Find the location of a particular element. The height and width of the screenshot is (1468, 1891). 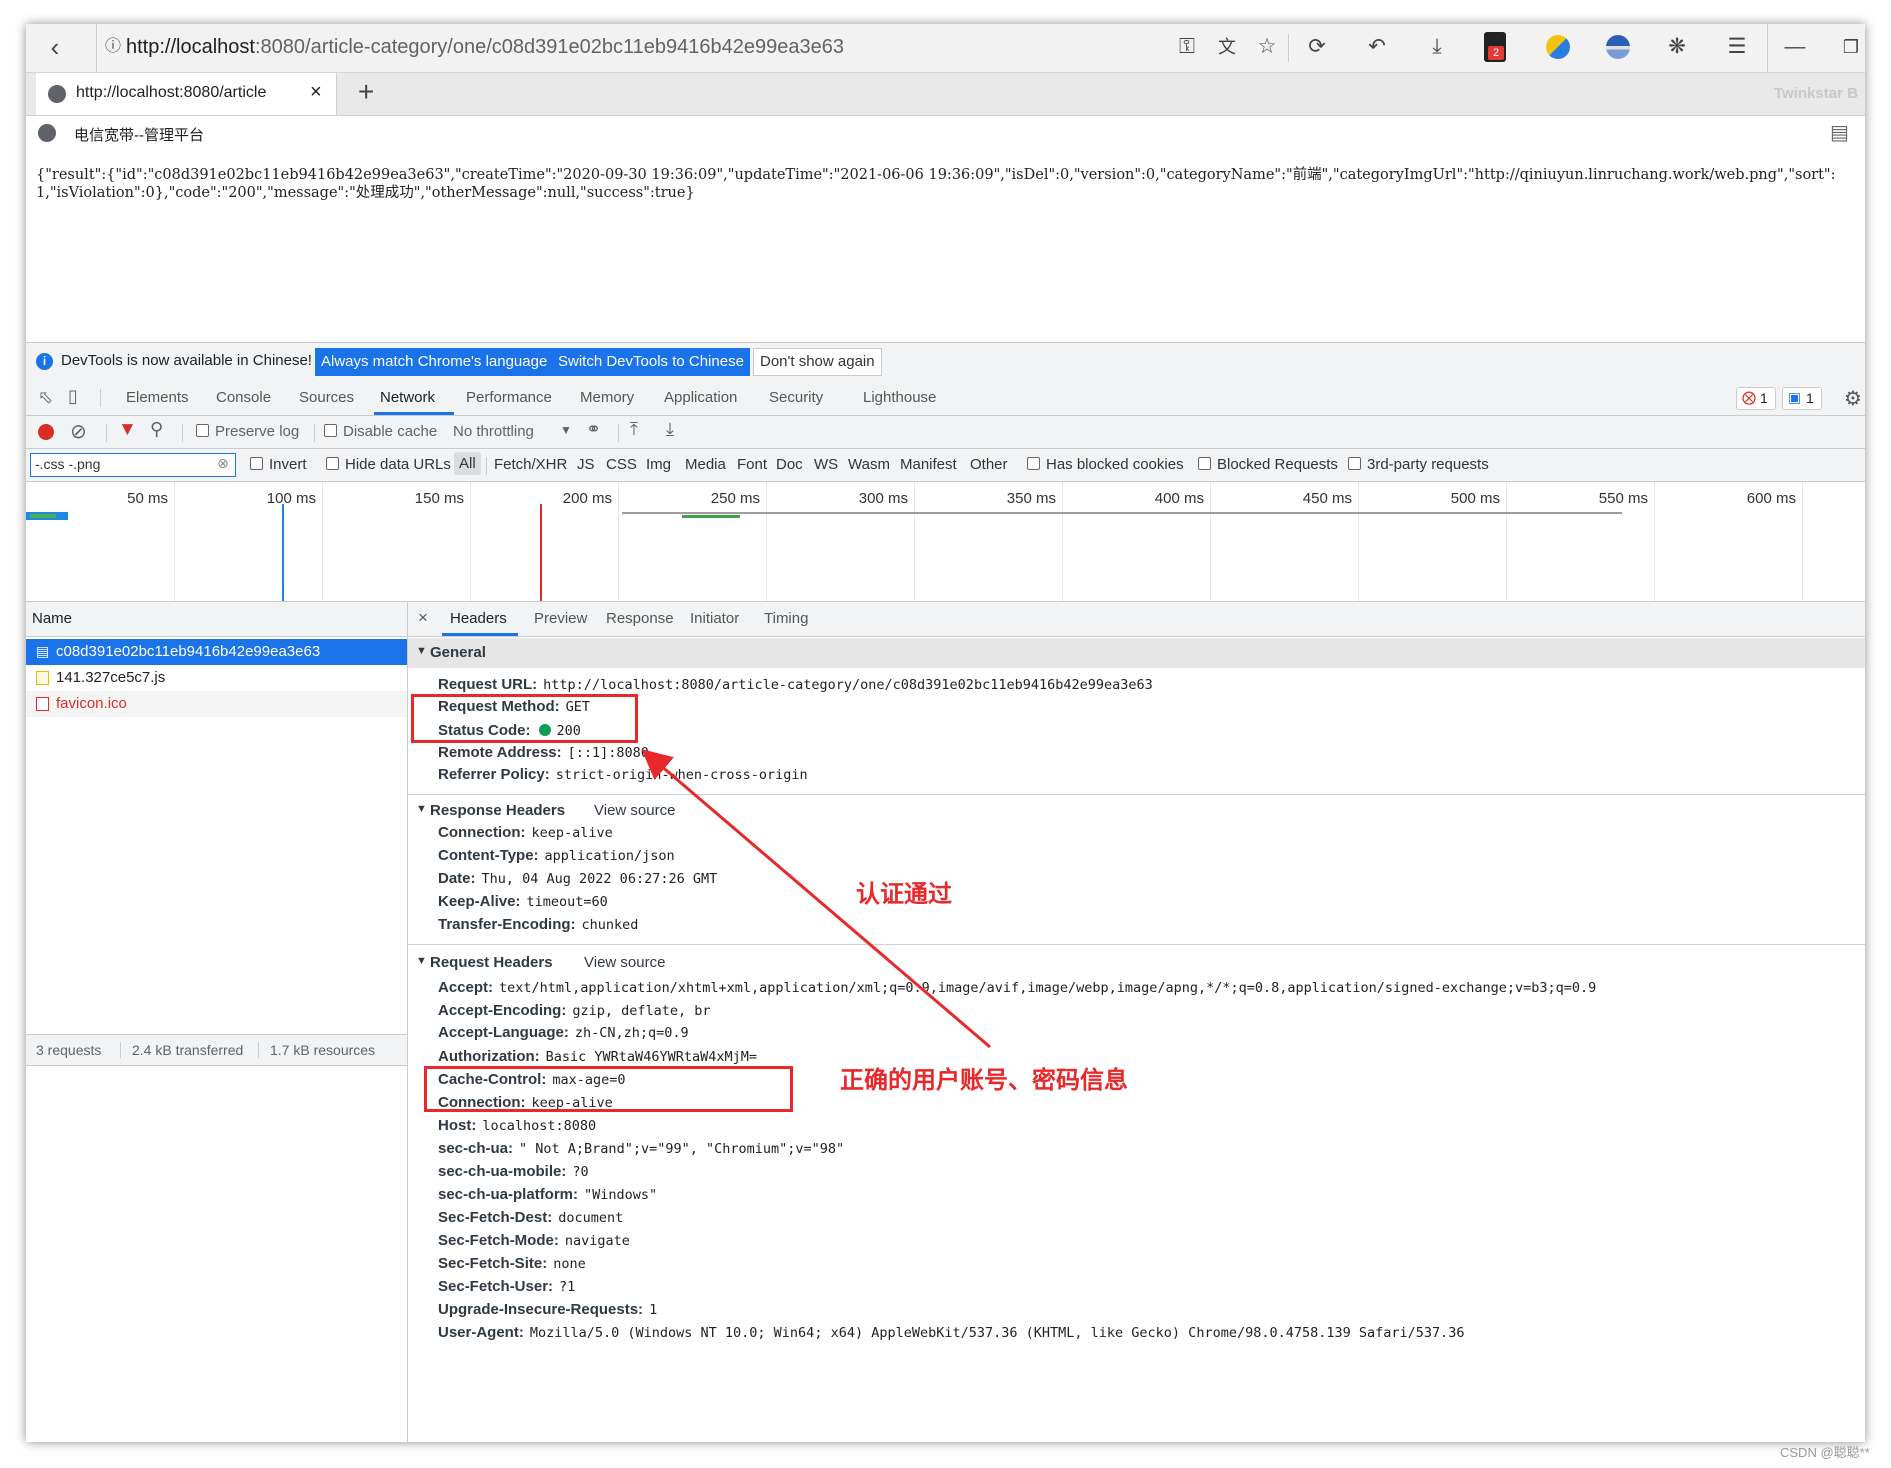

annotation-correct-credentials: 正确的用户账号、密码信息 is located at coordinates (984, 1080).